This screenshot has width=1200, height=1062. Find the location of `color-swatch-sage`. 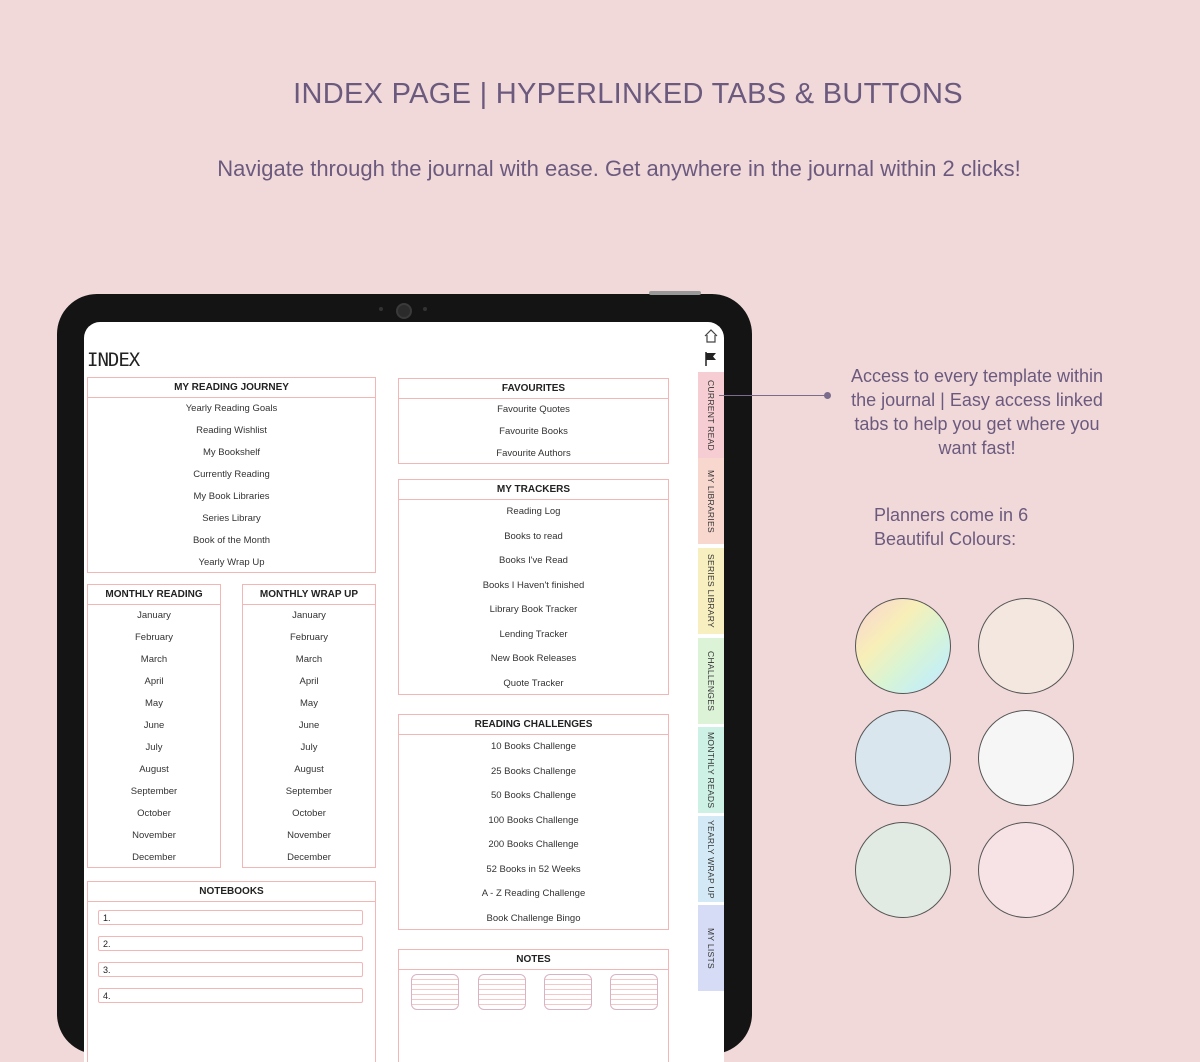

color-swatch-sage is located at coordinates (903, 870).